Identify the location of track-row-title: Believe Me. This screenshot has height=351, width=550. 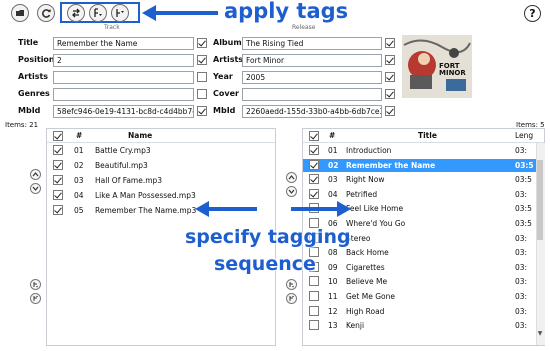
(367, 282).